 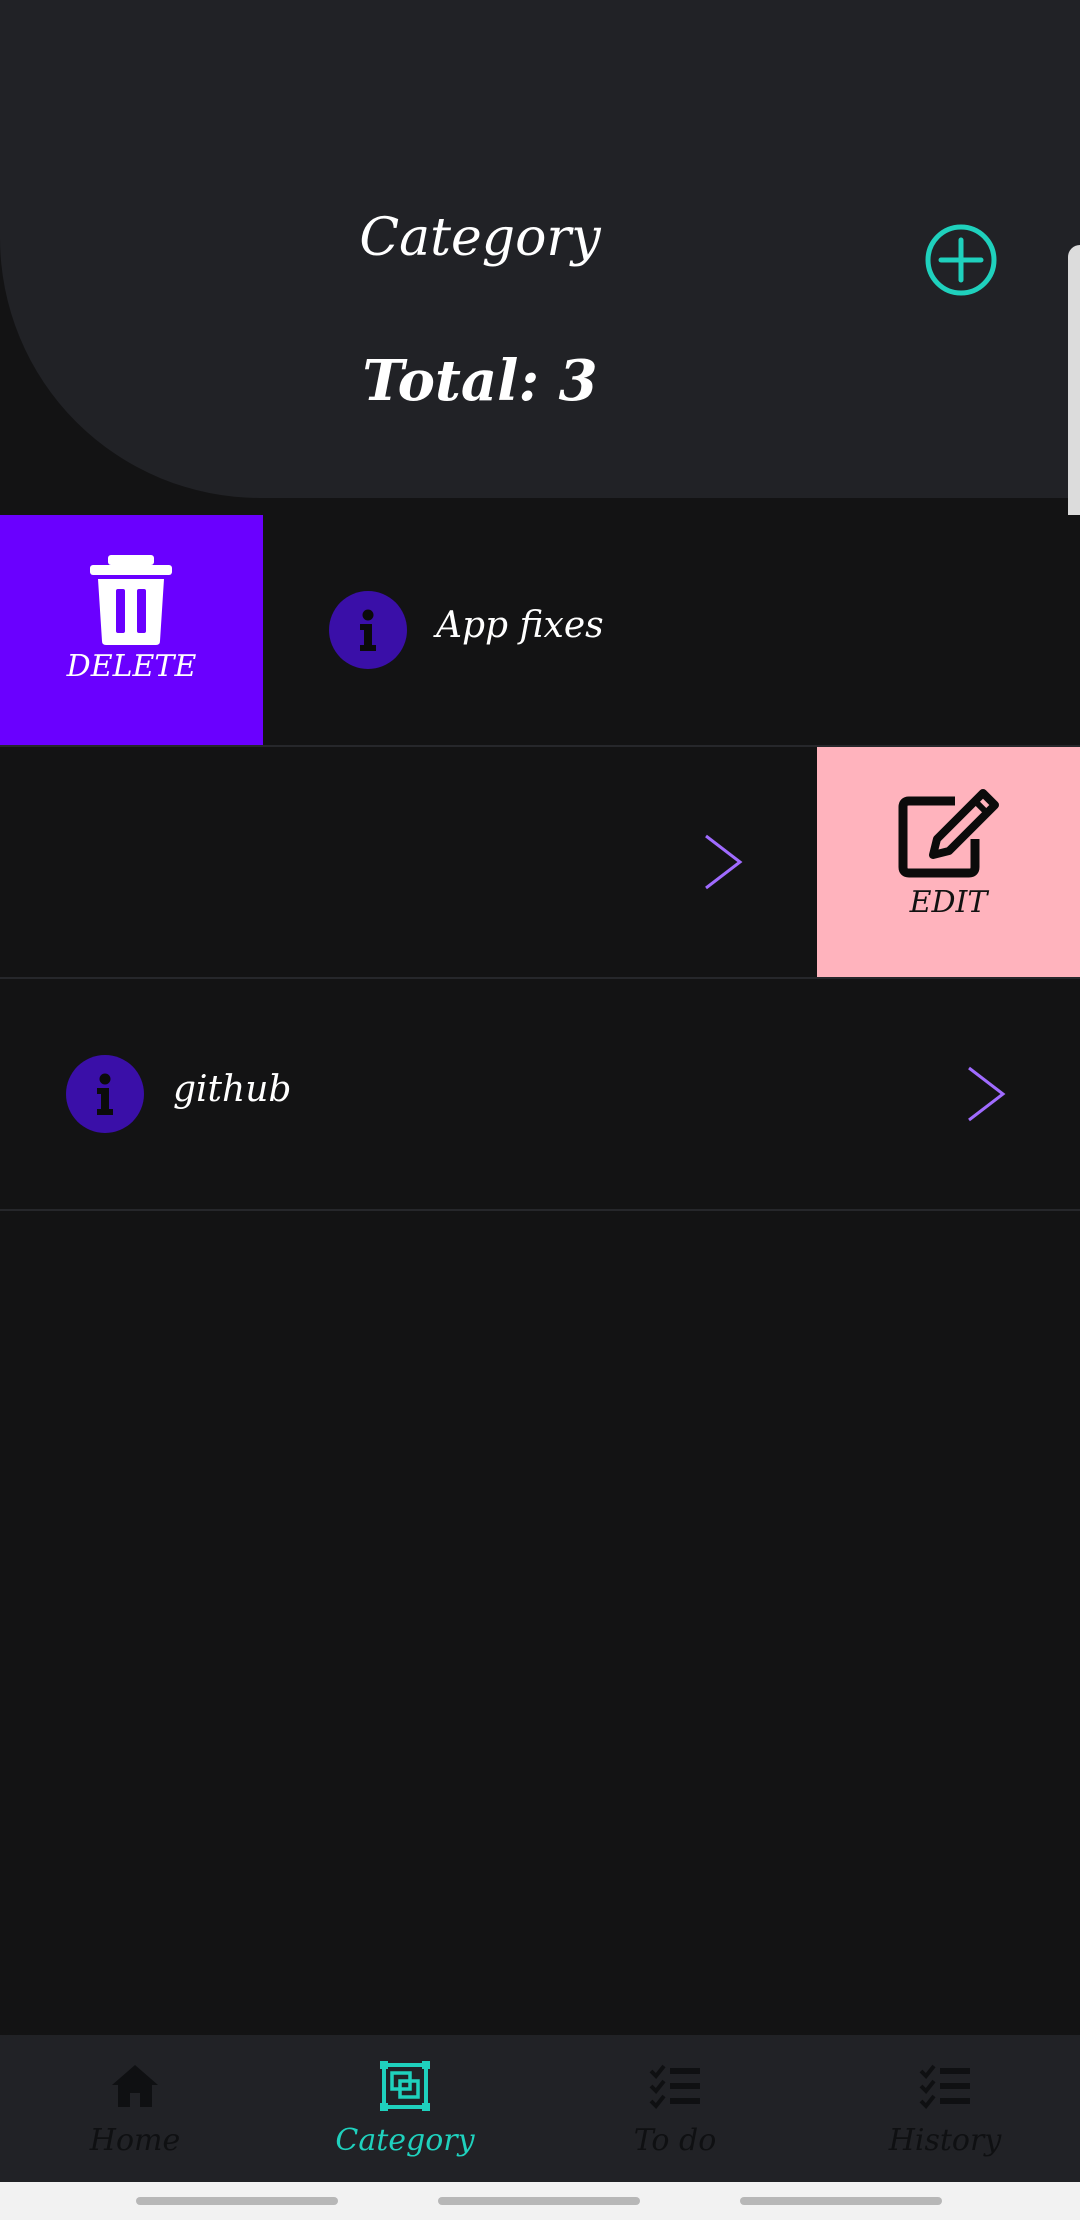 I want to click on nav-item-category: Category, so click(x=405, y=2108).